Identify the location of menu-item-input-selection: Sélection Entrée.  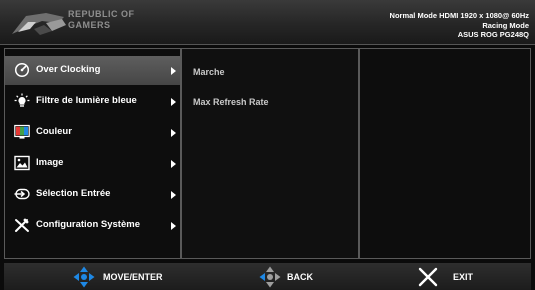
(92, 194).